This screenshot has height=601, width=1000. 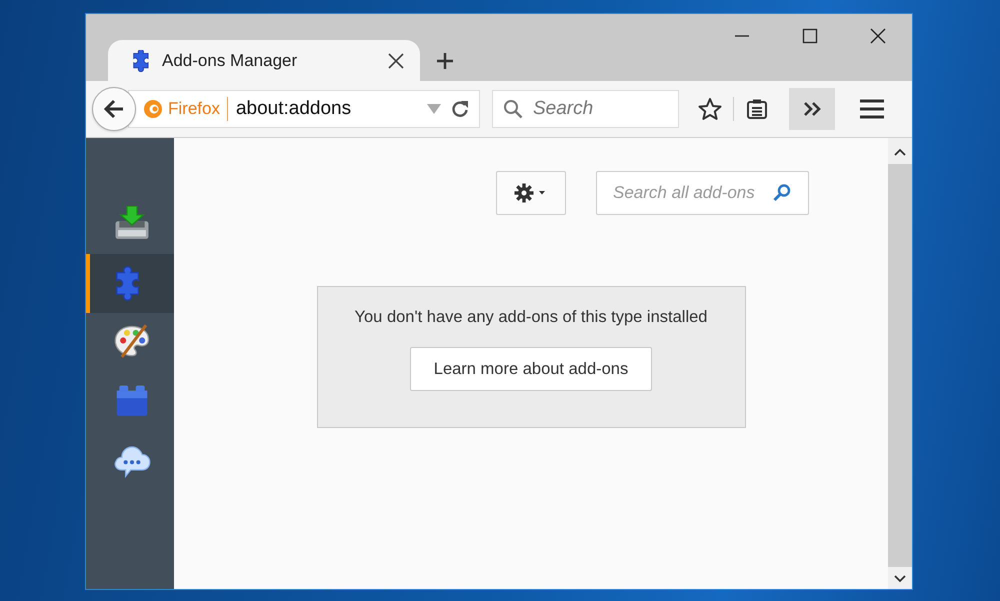 What do you see at coordinates (810, 36) in the screenshot?
I see `maximize-icon` at bounding box center [810, 36].